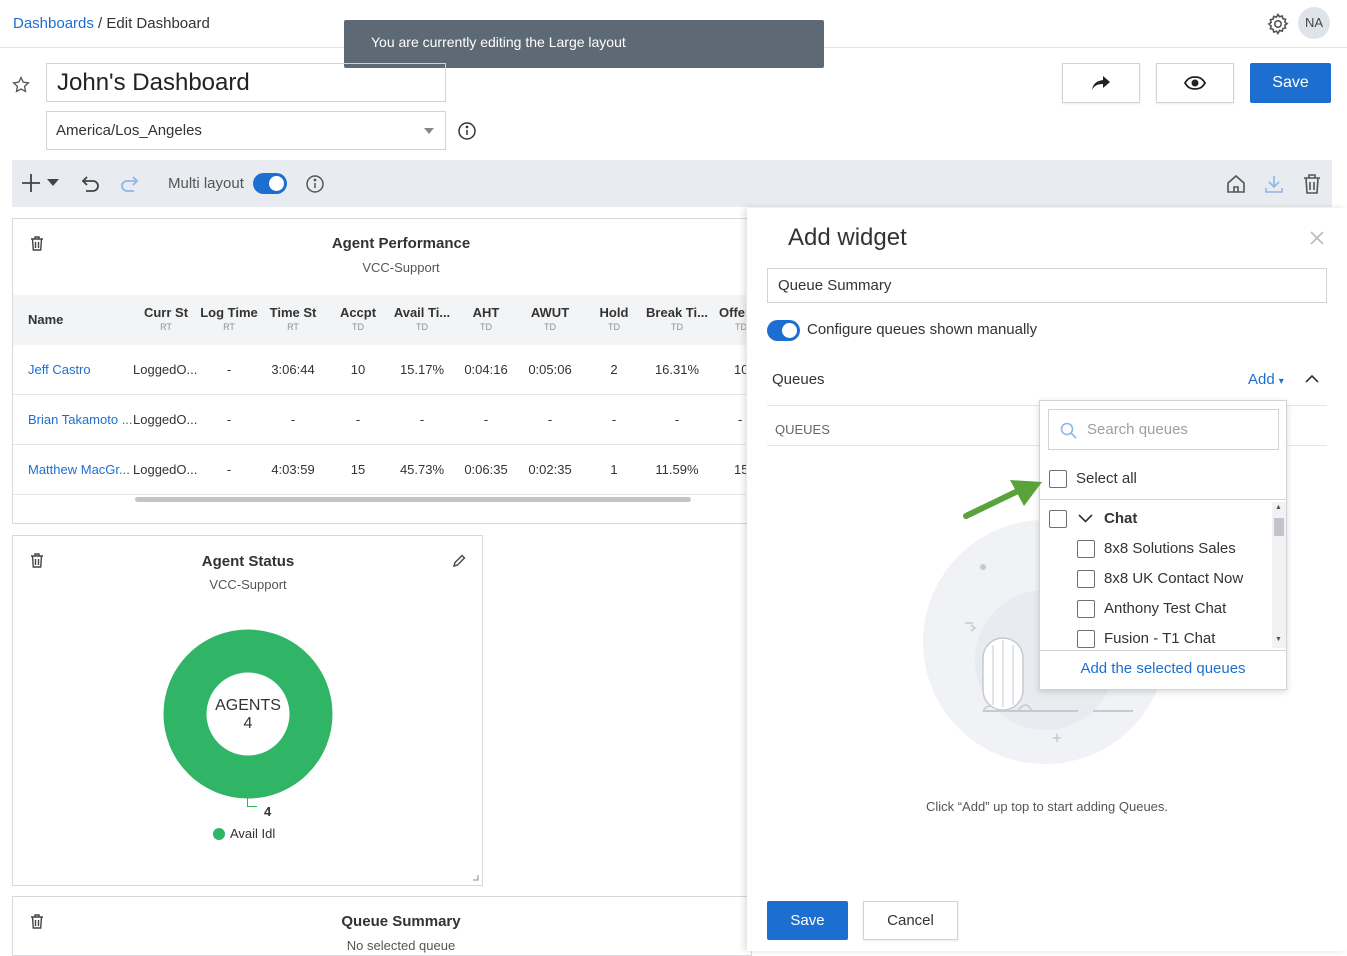 This screenshot has width=1347, height=956. Describe the element at coordinates (732, 312) in the screenshot. I see `column-header-label: Offer` at that location.